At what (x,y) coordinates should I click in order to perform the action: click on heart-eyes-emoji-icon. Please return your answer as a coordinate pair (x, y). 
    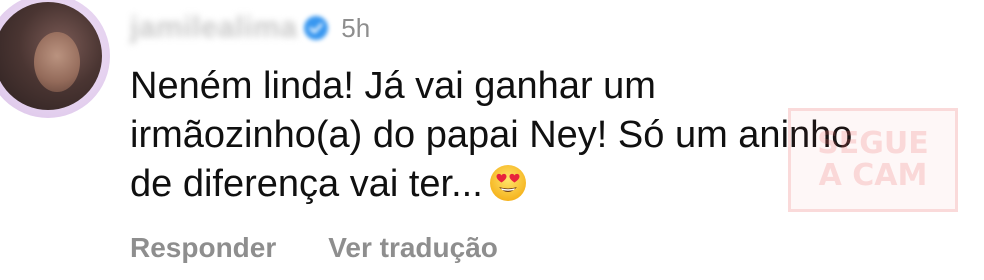
    Looking at the image, I should click on (507, 183).